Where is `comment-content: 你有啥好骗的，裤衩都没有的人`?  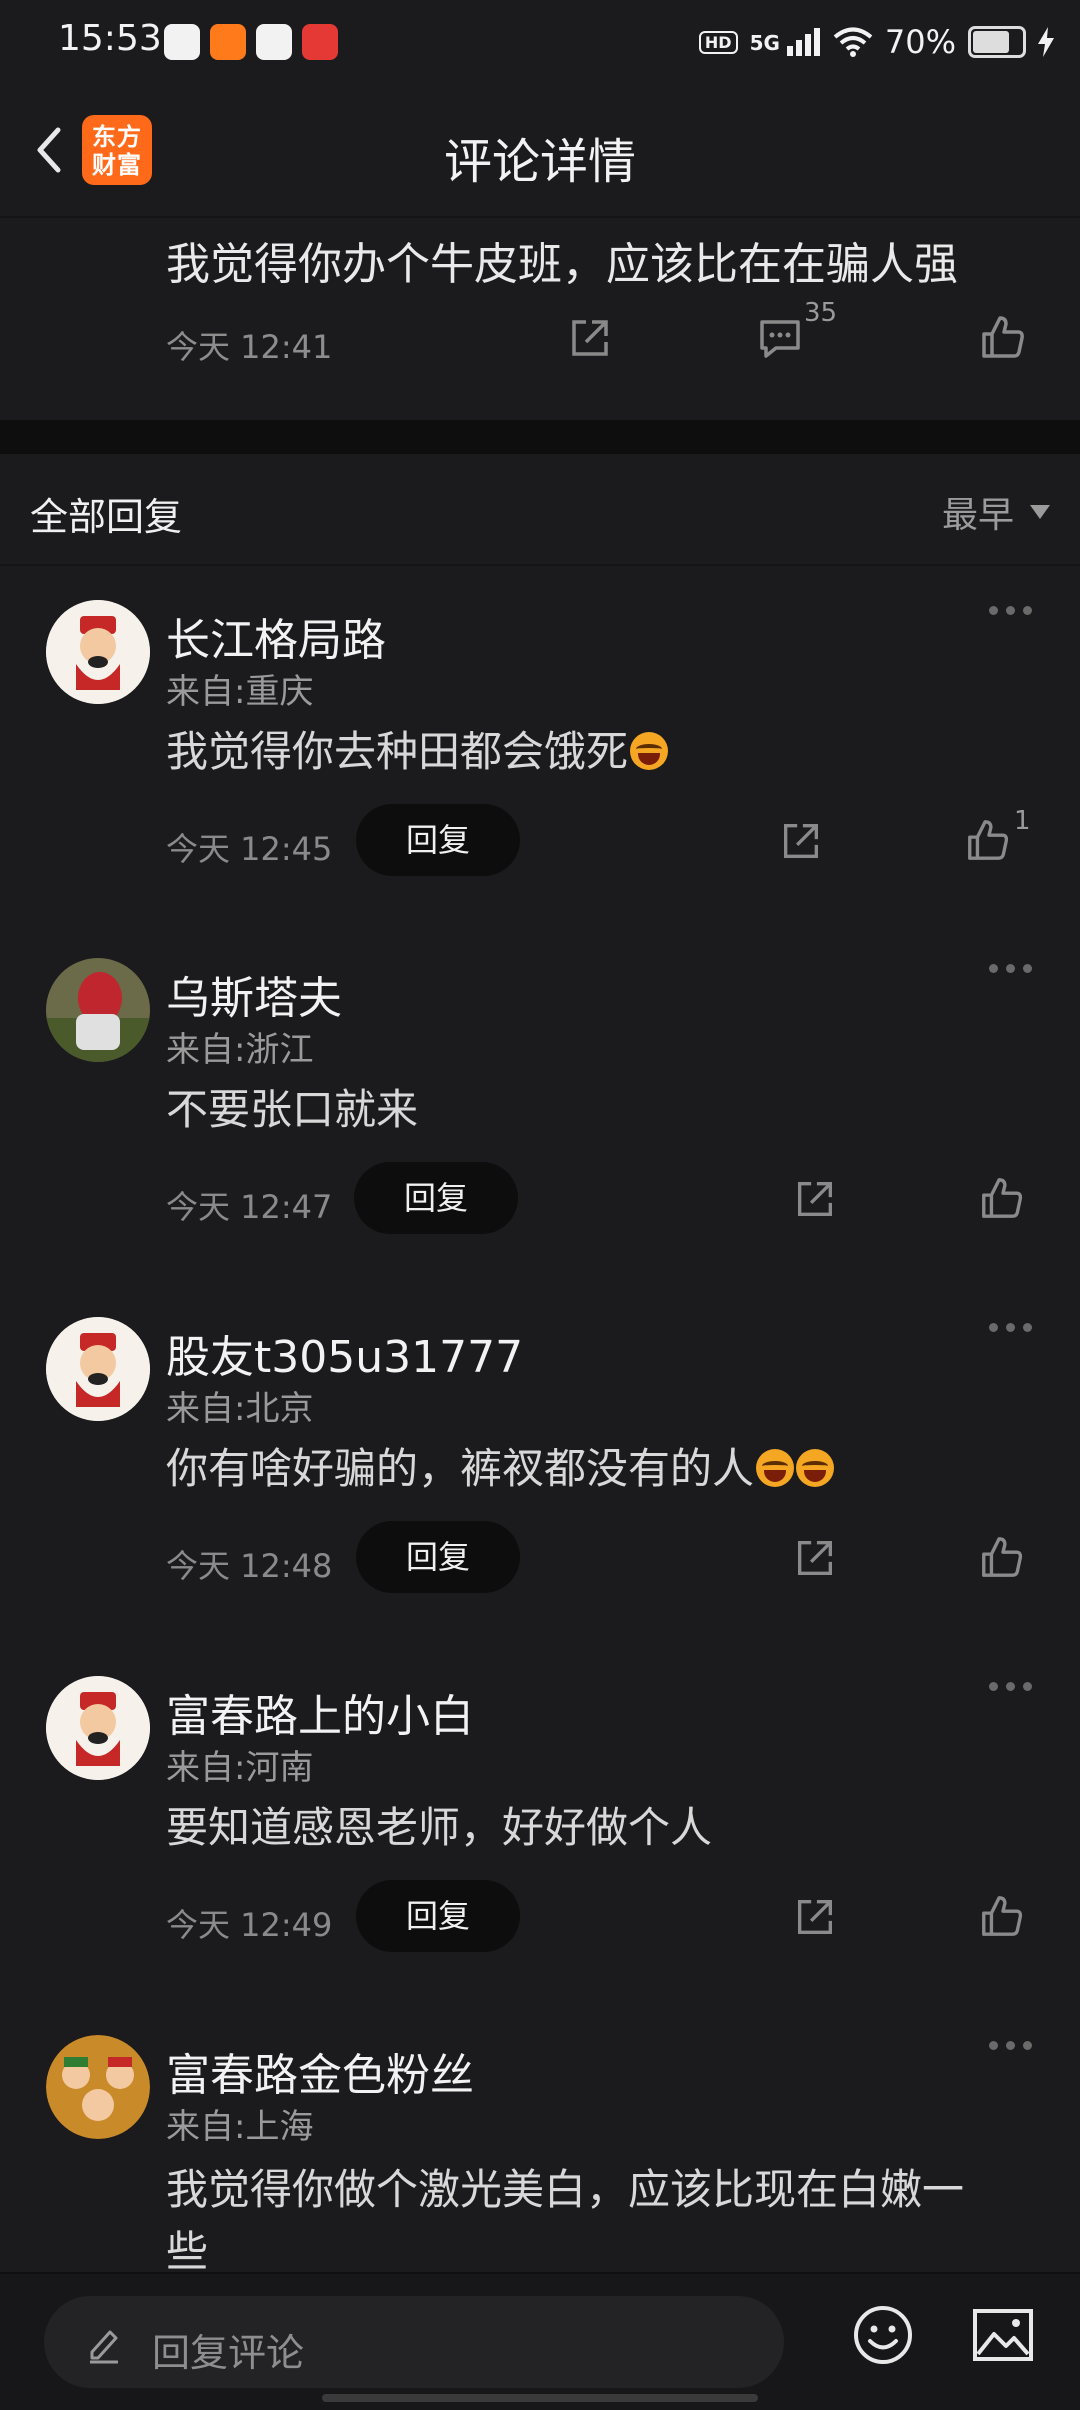 comment-content: 你有啥好骗的，裤衩都没有的人 is located at coordinates (500, 1469).